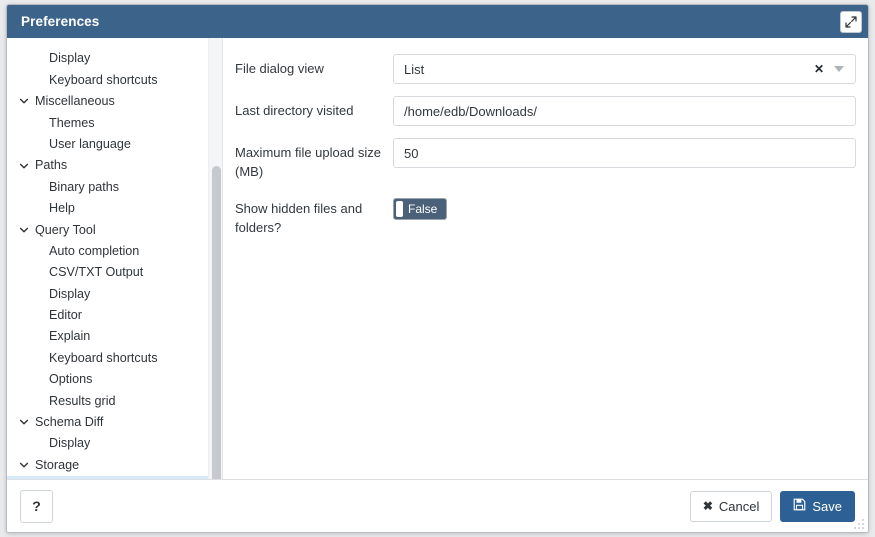 This screenshot has height=537, width=875. What do you see at coordinates (799, 506) in the screenshot?
I see `save-floppy-icon` at bounding box center [799, 506].